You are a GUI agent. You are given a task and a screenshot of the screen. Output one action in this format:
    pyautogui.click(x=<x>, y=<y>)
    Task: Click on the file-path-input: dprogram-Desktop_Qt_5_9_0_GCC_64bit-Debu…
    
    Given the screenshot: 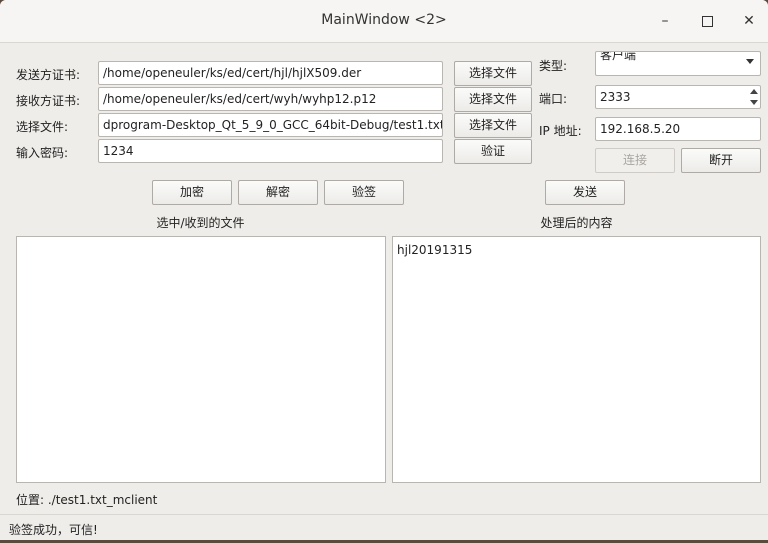 What is the action you would take?
    pyautogui.click(x=270, y=125)
    